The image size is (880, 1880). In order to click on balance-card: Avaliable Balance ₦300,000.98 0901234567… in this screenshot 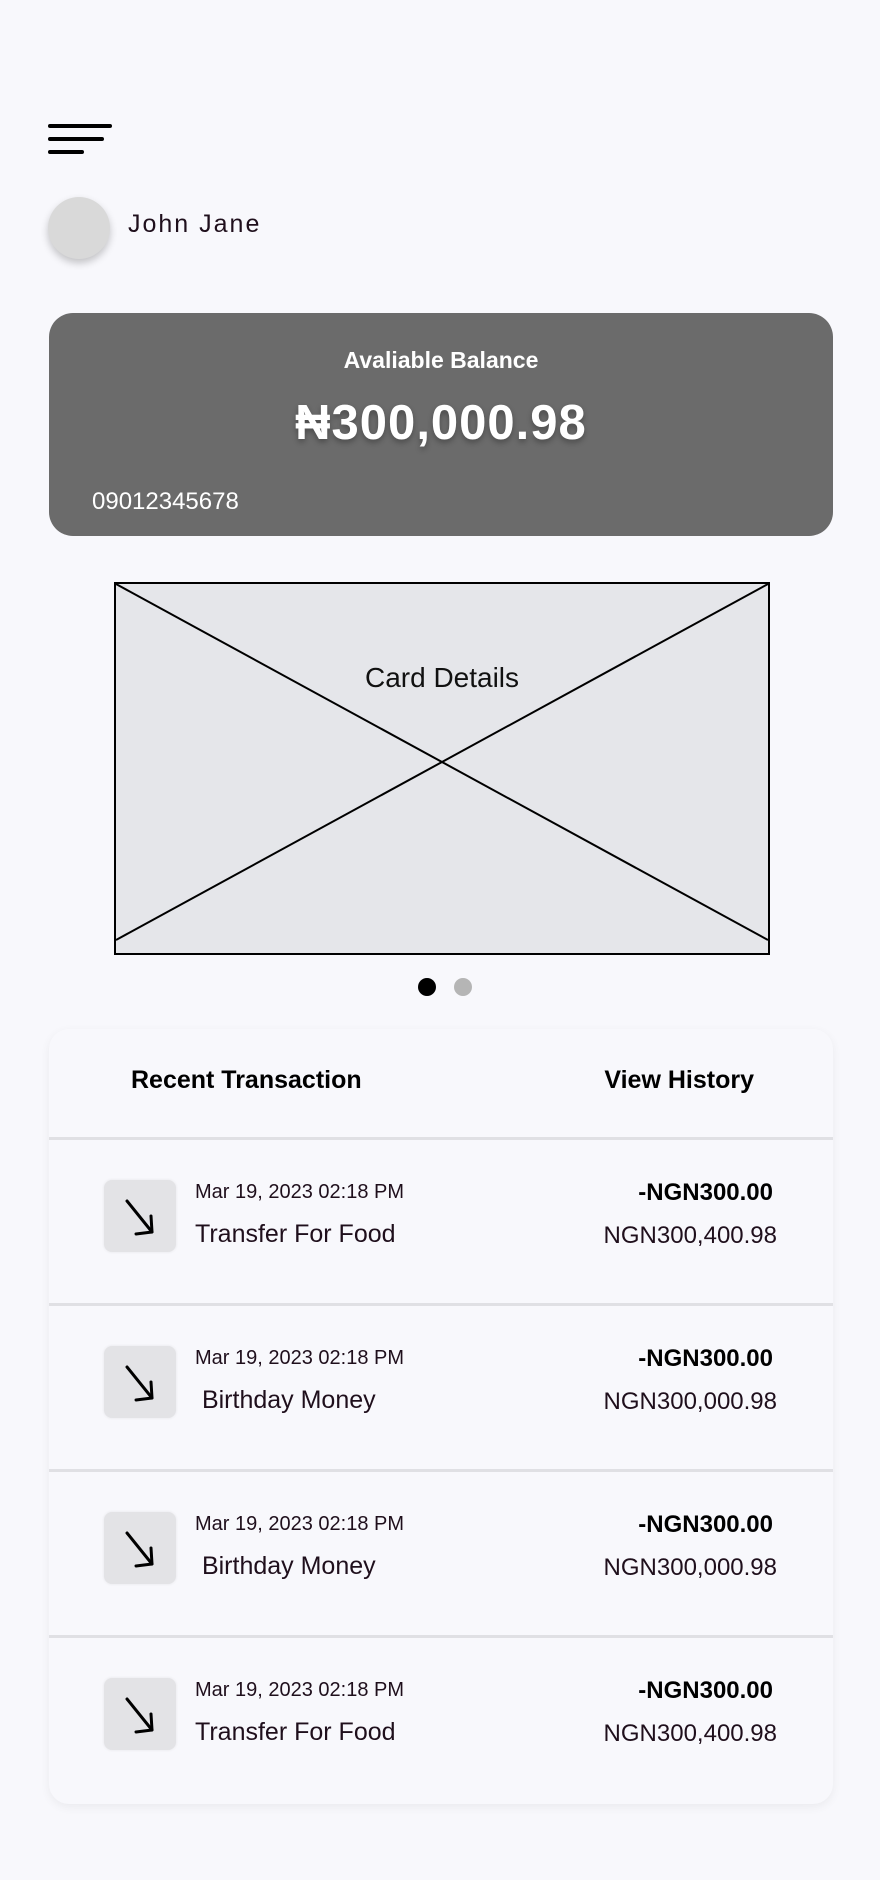, I will do `click(441, 424)`.